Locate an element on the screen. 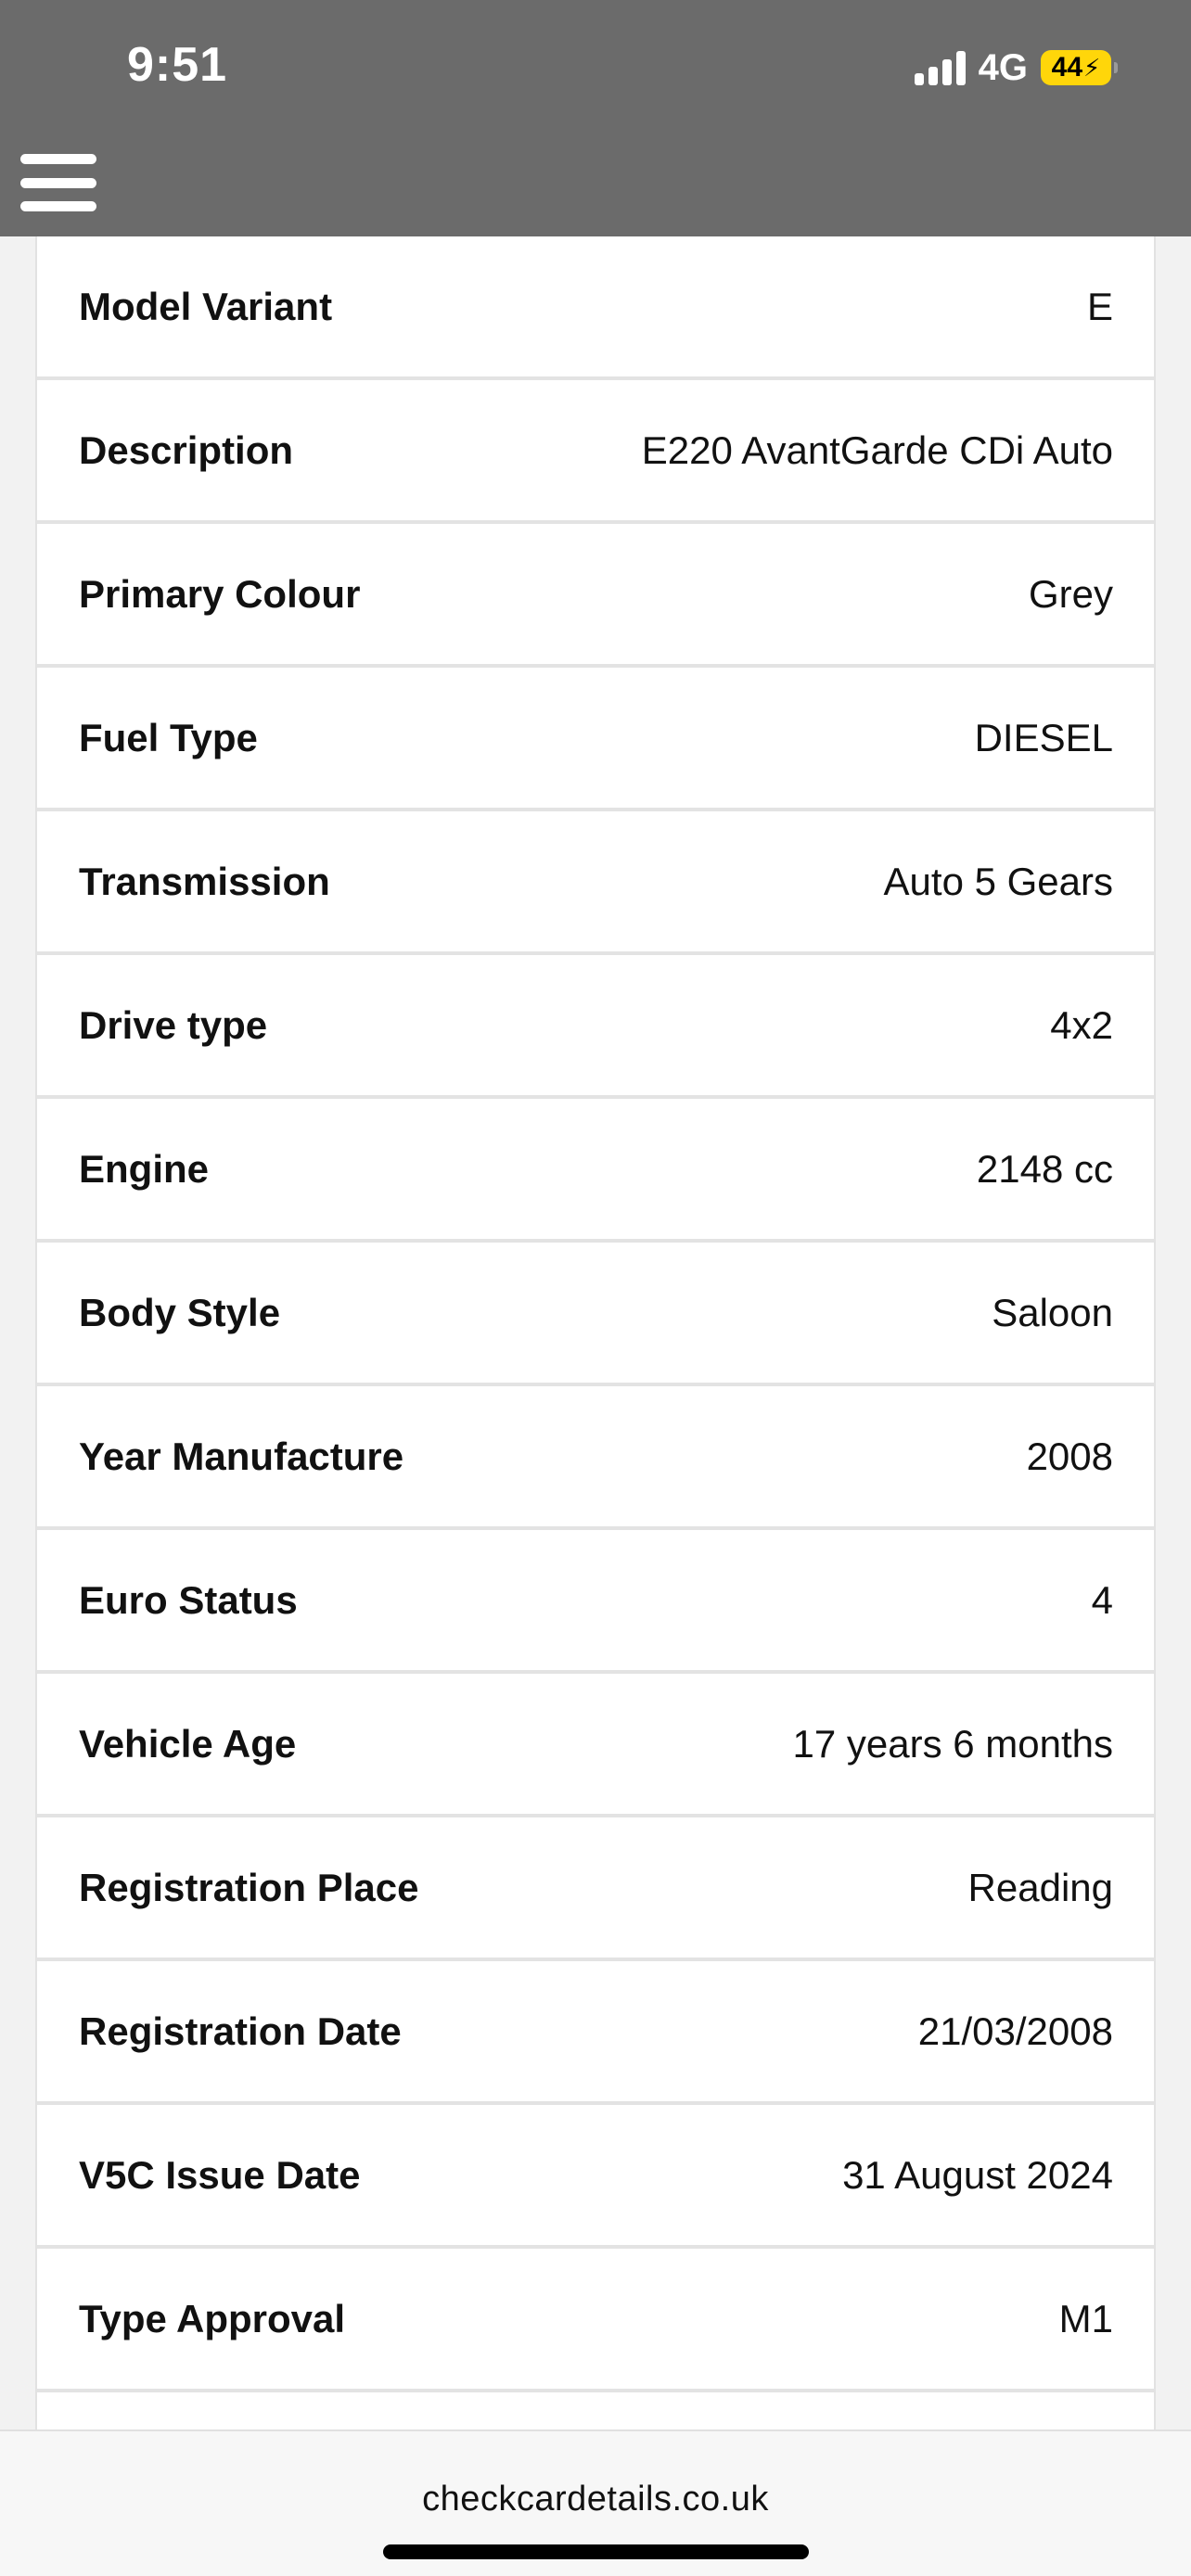 The image size is (1191, 2576). detail-value: 2008 is located at coordinates (1069, 1456).